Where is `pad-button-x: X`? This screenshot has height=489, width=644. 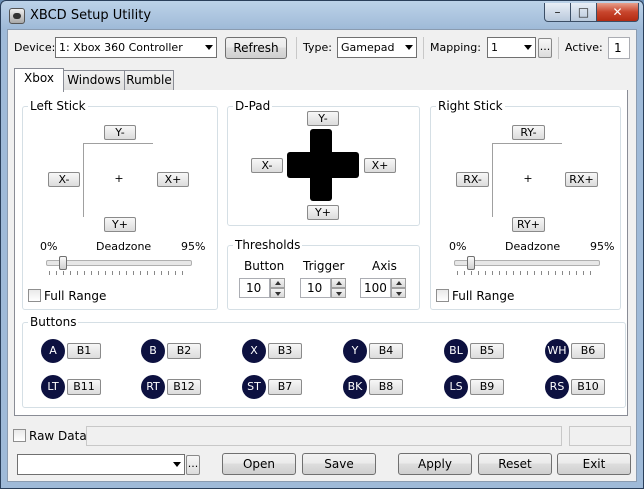
pad-button-x: X is located at coordinates (254, 351).